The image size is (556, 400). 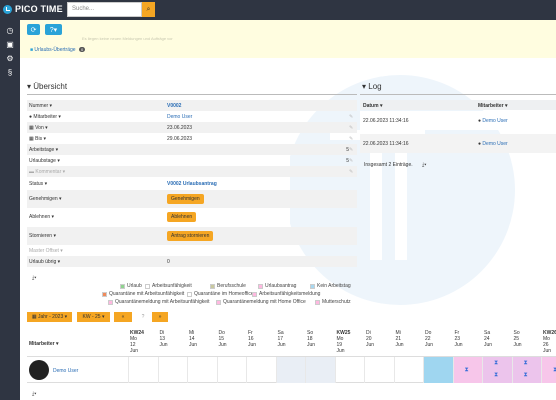 What do you see at coordinates (222, 339) in the screenshot?
I see `calendar-day-header: Do 15 Jun` at bounding box center [222, 339].